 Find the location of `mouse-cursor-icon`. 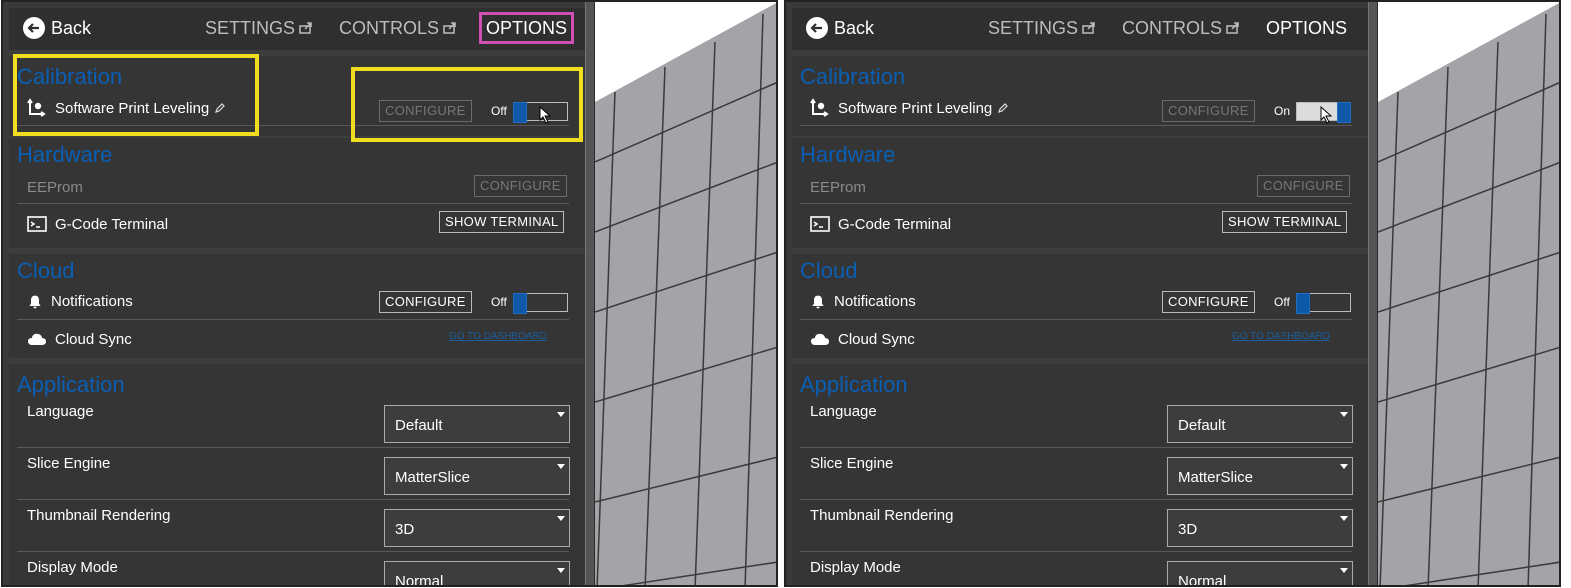

mouse-cursor-icon is located at coordinates (545, 115).